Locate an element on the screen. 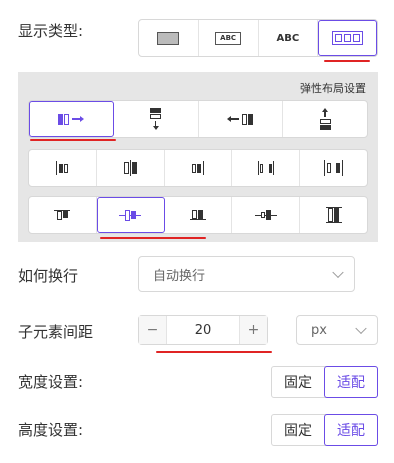 The width and height of the screenshot is (394, 463). align-baseline-icon is located at coordinates (265, 215).